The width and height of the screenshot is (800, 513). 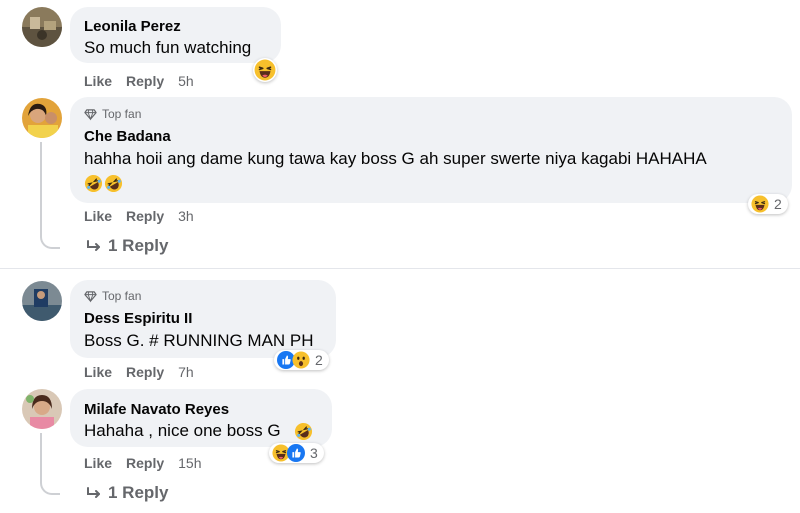 I want to click on comment-author: Dess Espiritu II, so click(x=138, y=318).